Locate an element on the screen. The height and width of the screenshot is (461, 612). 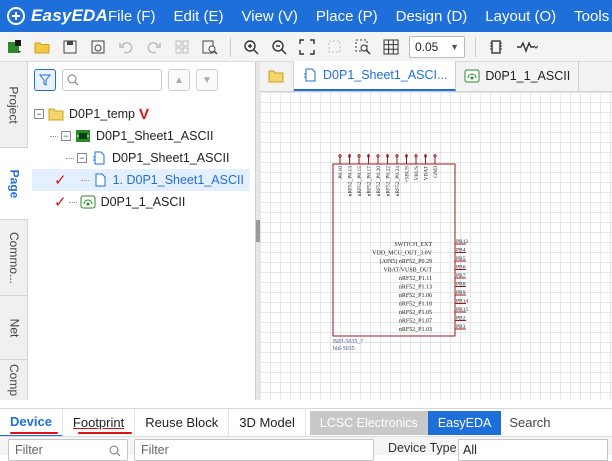
filter-button is located at coordinates (45, 80).